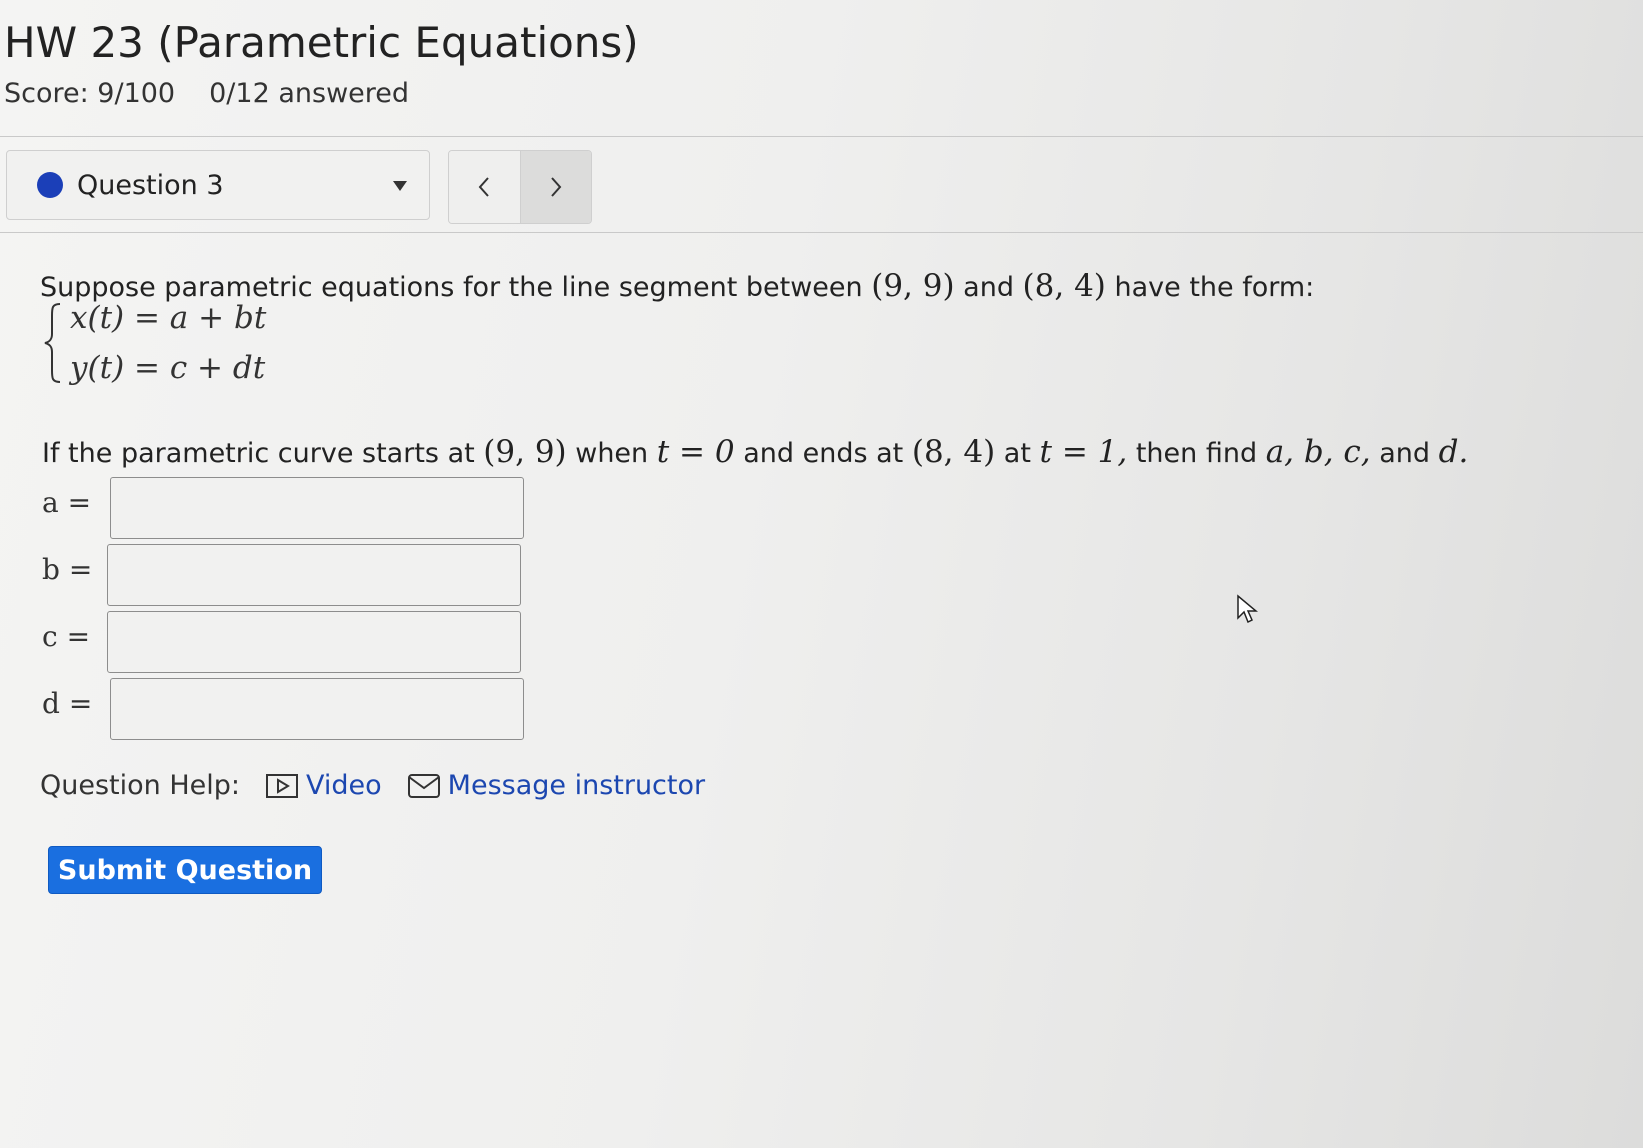  What do you see at coordinates (317, 508) in the screenshot?
I see `answer-a-input` at bounding box center [317, 508].